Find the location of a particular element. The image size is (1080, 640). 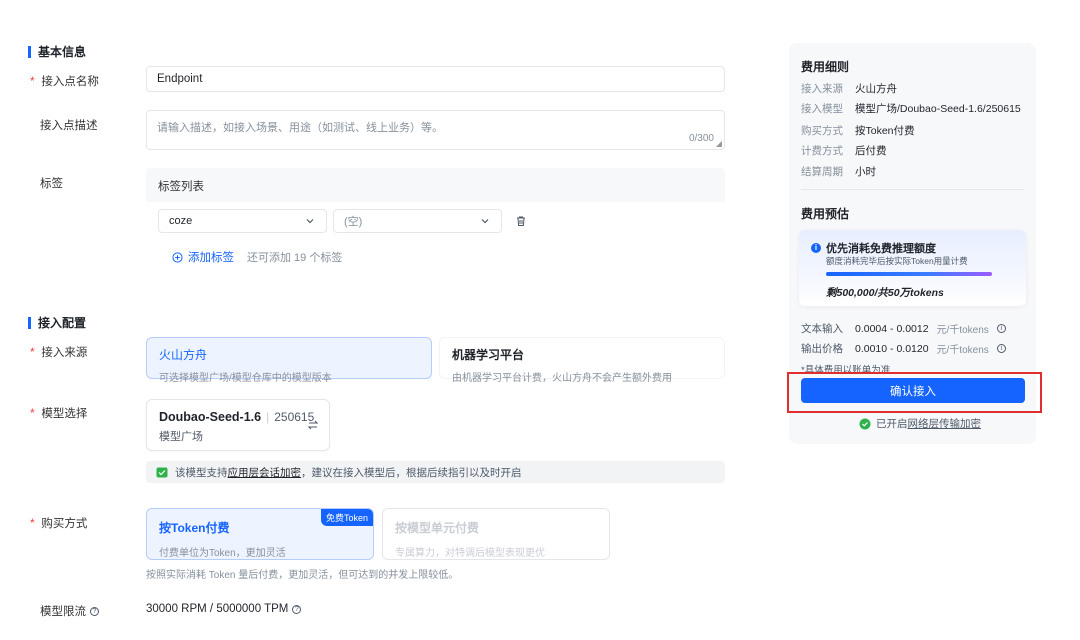

highlight-box is located at coordinates (914, 392).